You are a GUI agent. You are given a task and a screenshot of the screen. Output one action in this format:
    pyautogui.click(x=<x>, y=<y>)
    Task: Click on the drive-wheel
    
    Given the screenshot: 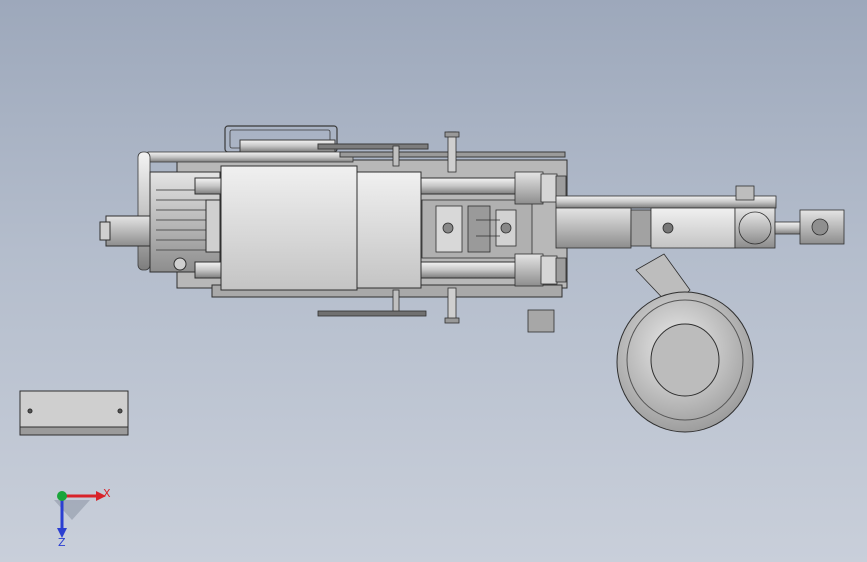 What is the action you would take?
    pyautogui.click(x=685, y=362)
    